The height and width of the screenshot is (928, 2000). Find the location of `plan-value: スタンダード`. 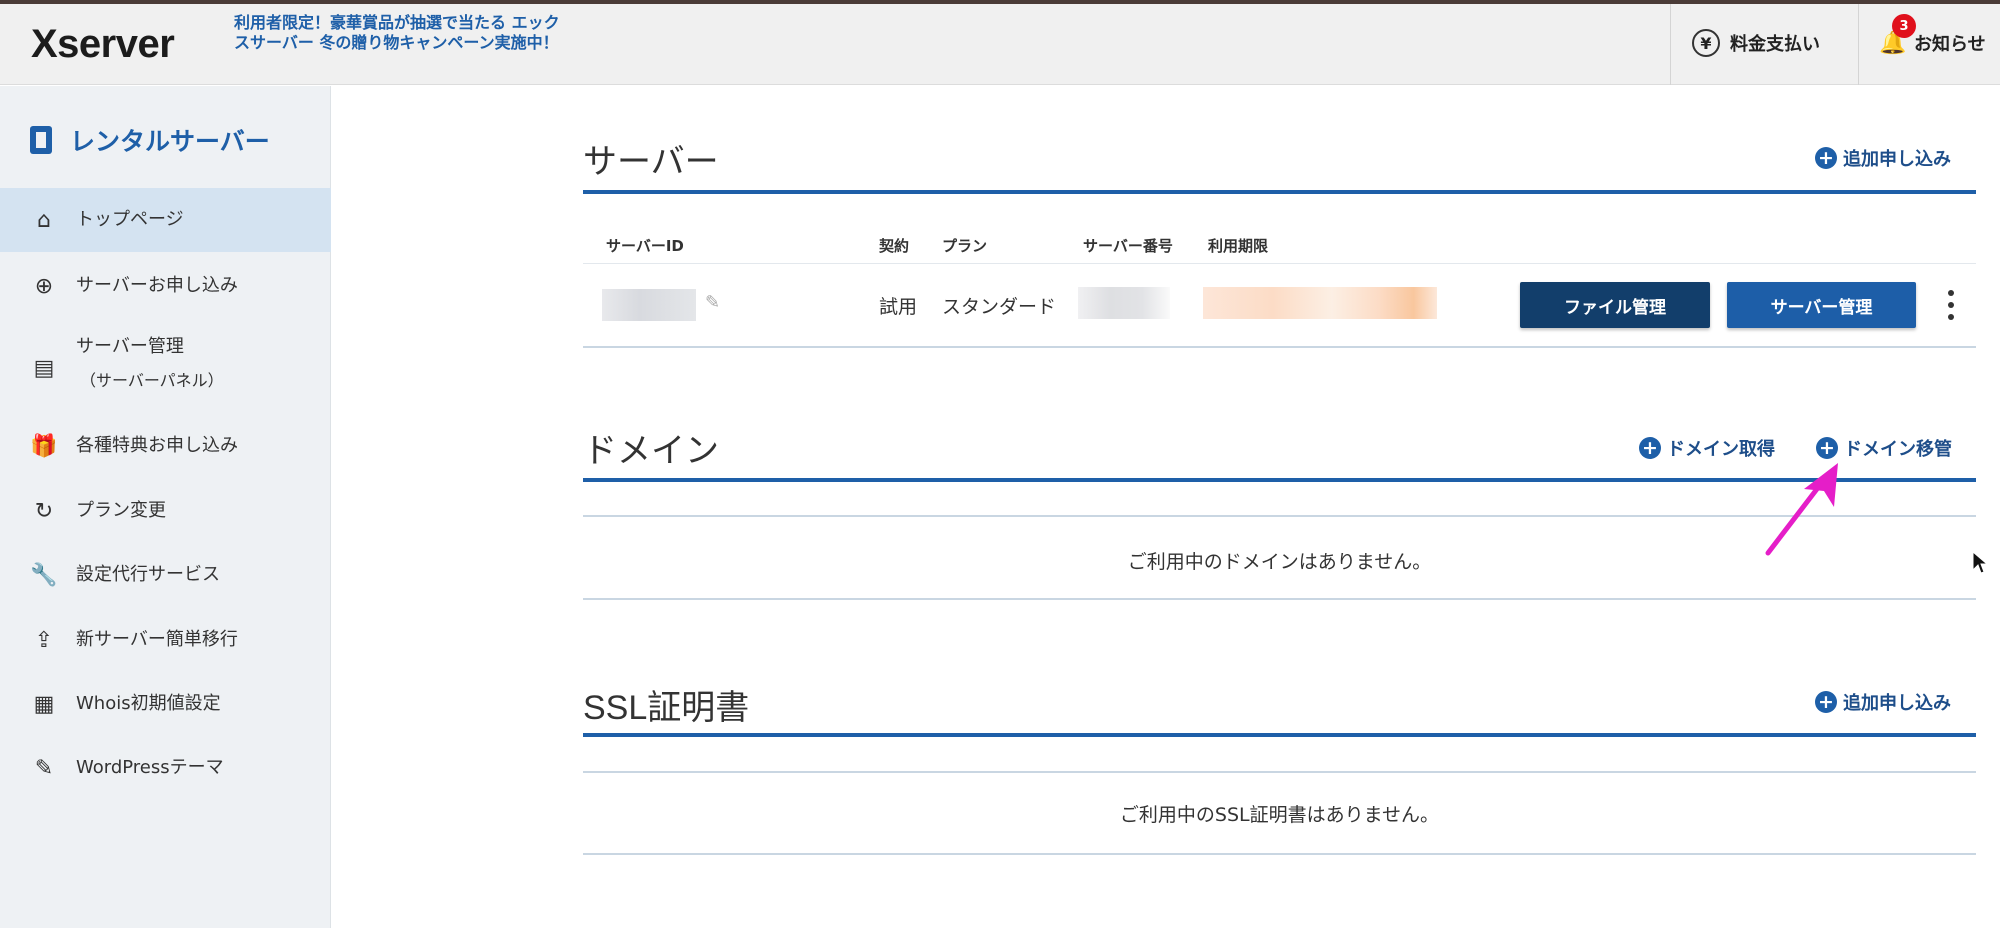

plan-value: スタンダード is located at coordinates (999, 307).